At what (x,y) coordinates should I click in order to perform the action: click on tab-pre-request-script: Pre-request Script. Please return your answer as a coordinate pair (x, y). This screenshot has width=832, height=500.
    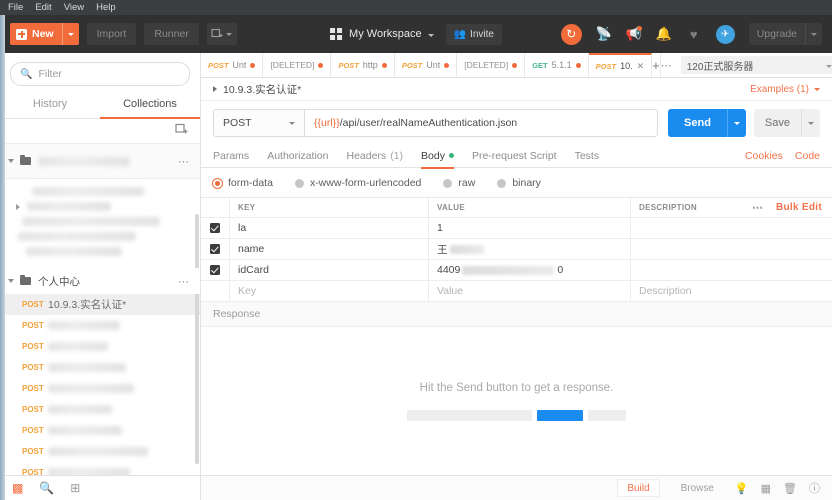
    Looking at the image, I should click on (514, 156).